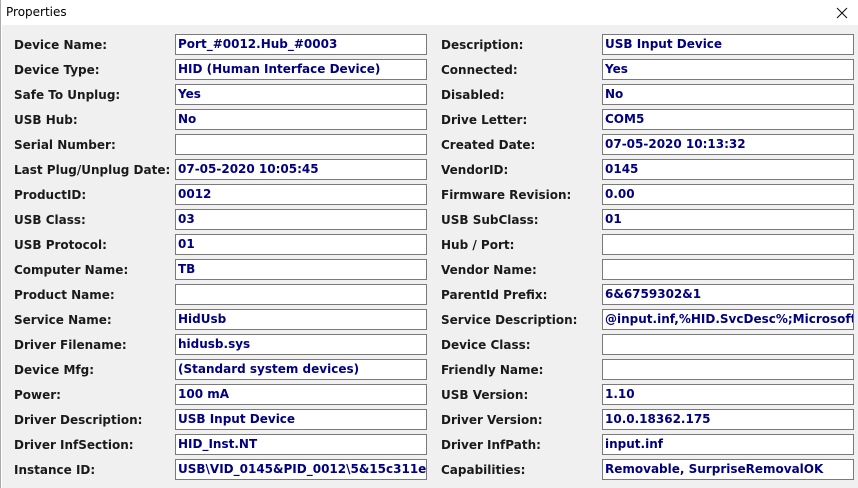  I want to click on property-value-field: COM5, so click(728, 119).